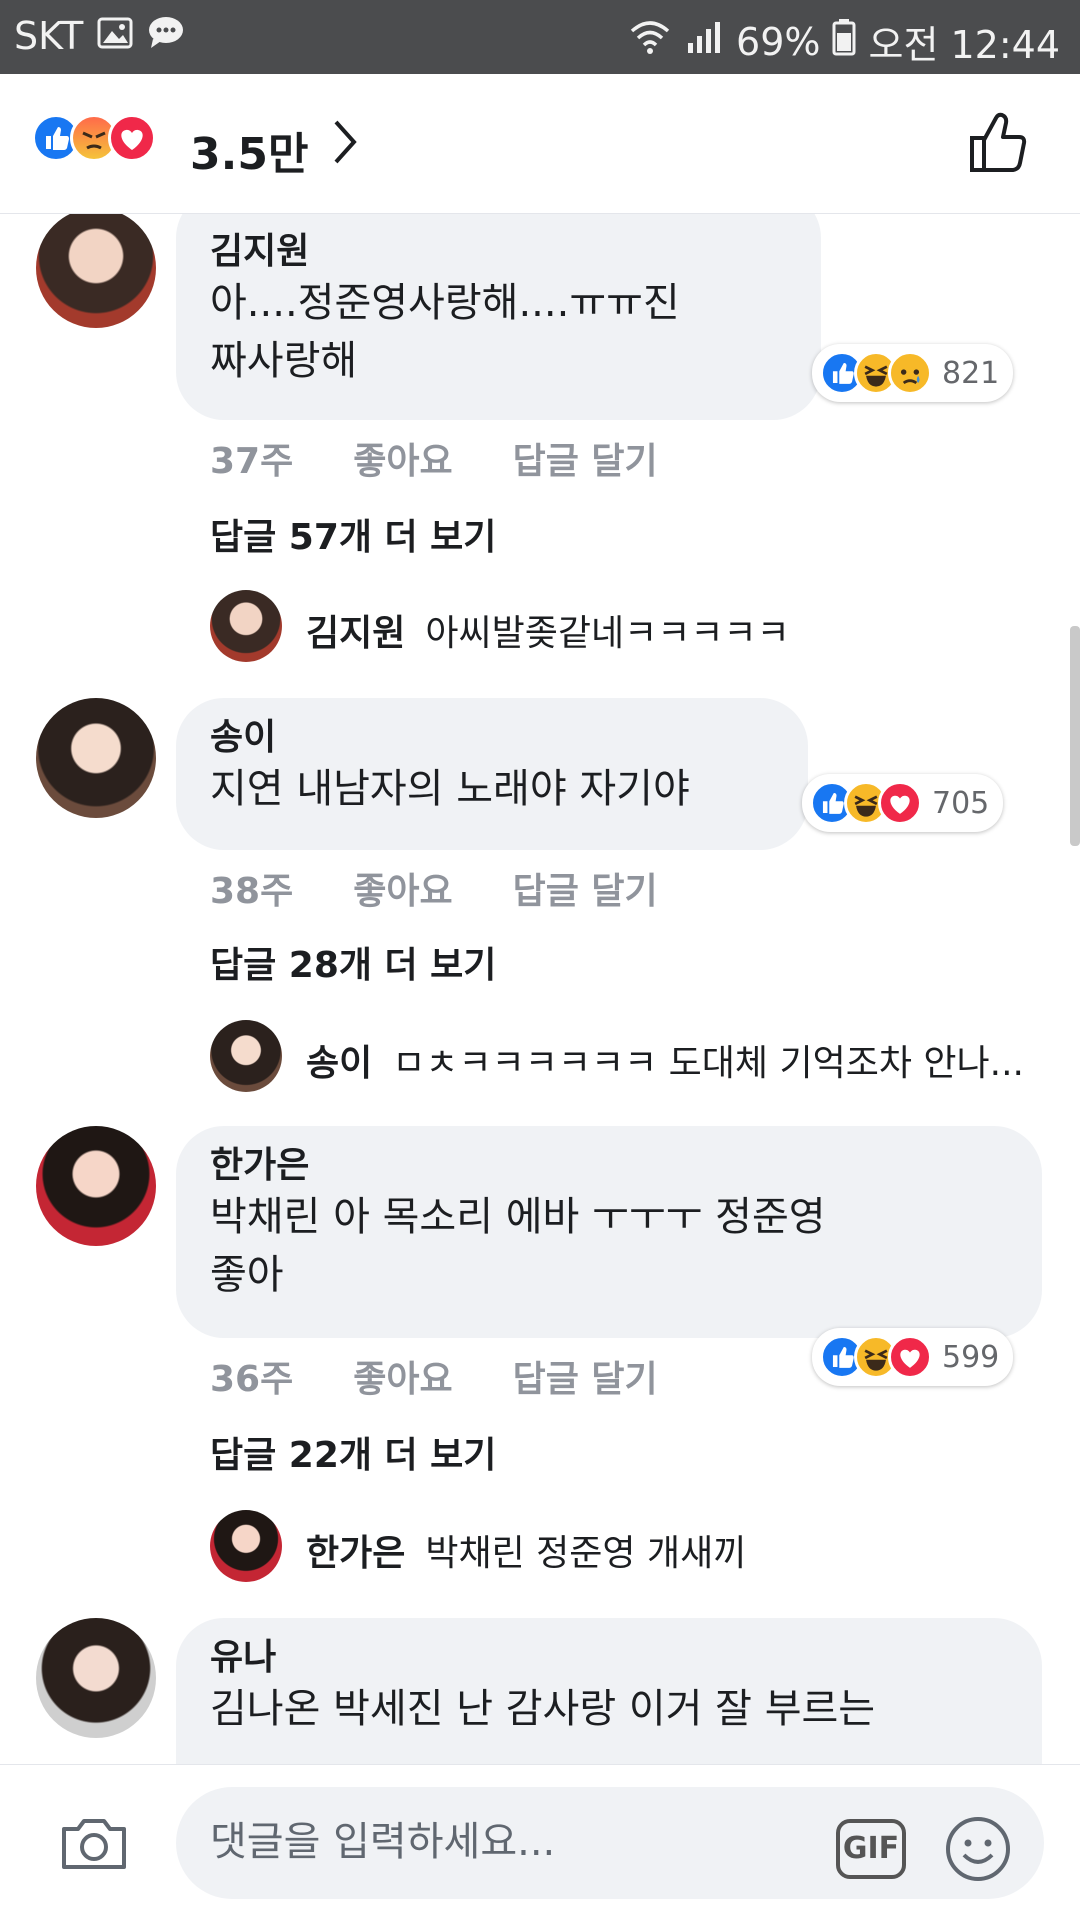  I want to click on battery-percent: 69%, so click(778, 41).